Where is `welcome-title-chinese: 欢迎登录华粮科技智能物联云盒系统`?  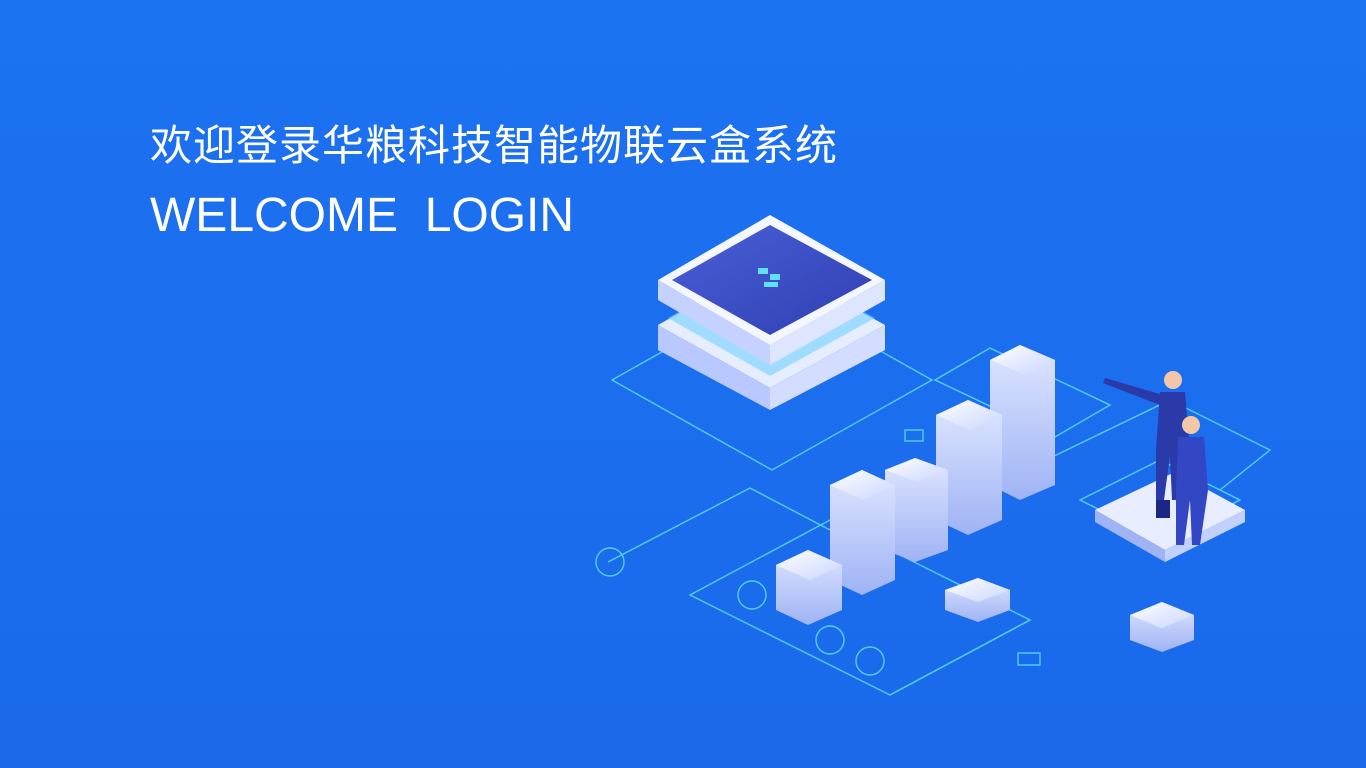
welcome-title-chinese: 欢迎登录华粮科技智能物联云盒系统 is located at coordinates (494, 145).